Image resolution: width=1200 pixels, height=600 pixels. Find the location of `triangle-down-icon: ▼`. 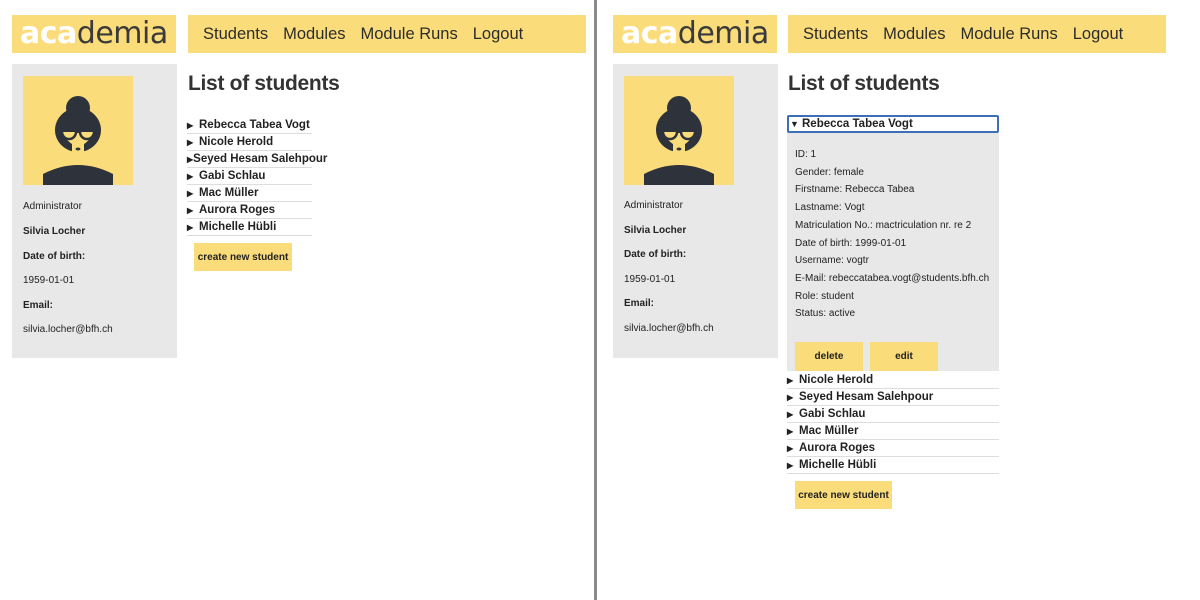

triangle-down-icon: ▼ is located at coordinates (794, 124).